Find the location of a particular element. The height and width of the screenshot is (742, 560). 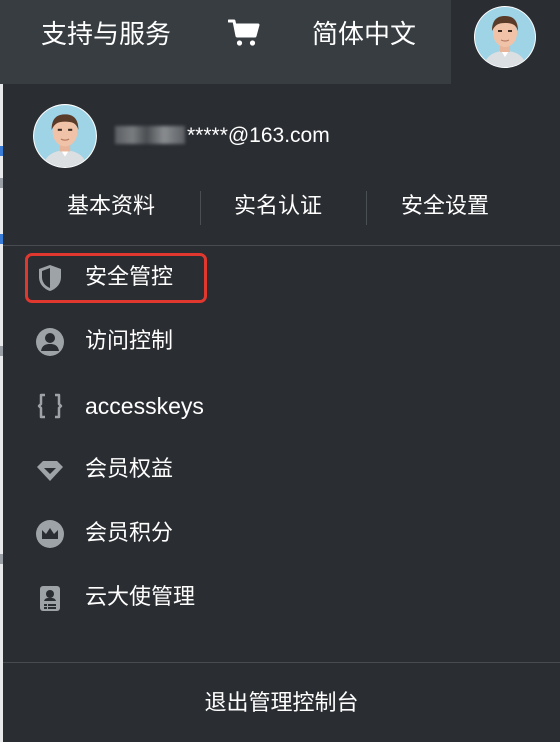

shield-icon is located at coordinates (50, 278).